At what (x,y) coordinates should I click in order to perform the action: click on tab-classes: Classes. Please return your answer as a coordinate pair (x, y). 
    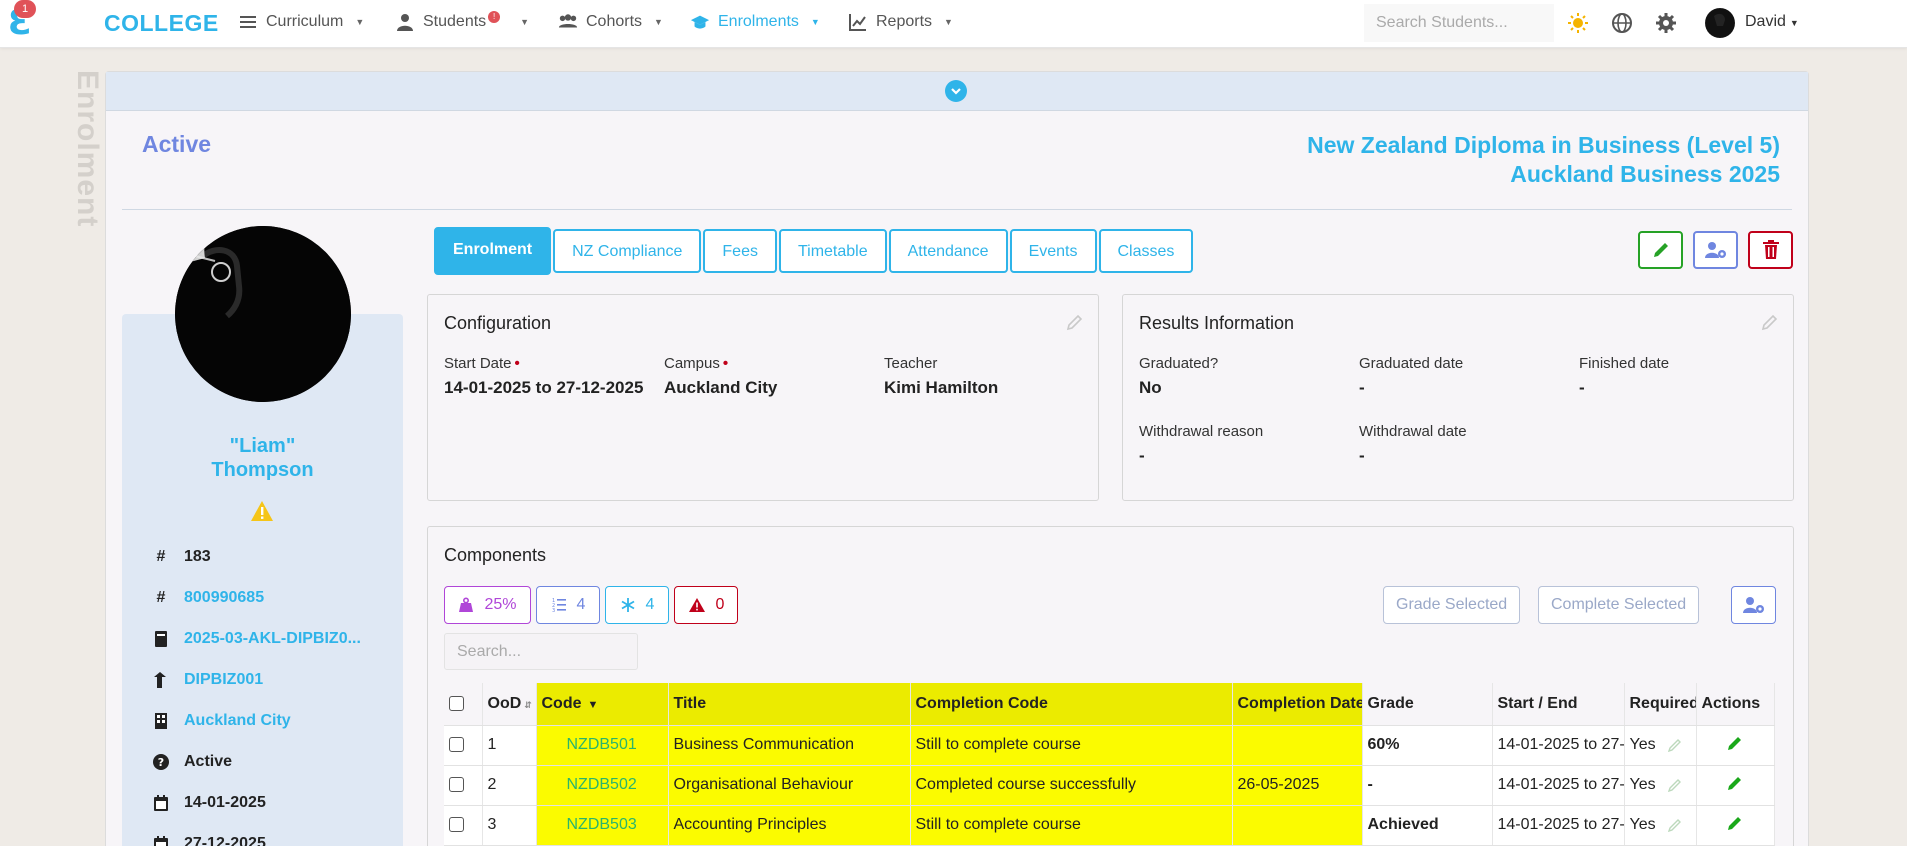
    Looking at the image, I should click on (1146, 251).